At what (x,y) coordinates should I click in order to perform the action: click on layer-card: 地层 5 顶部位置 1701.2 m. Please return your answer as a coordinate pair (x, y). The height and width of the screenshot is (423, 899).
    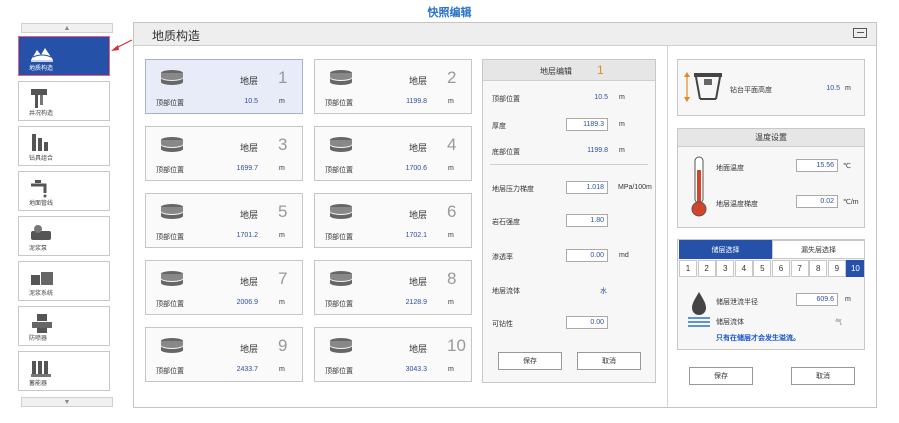
    Looking at the image, I should click on (224, 220).